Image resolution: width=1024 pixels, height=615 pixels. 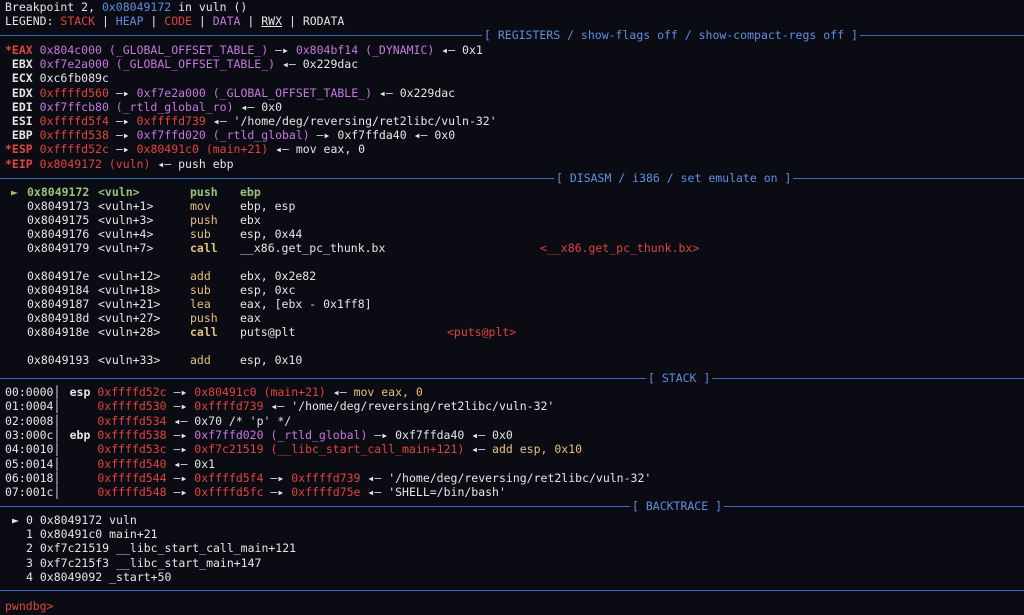 I want to click on register-value: 0xf7ffcb80 (_rtld_global_ro), so click(x=136, y=106).